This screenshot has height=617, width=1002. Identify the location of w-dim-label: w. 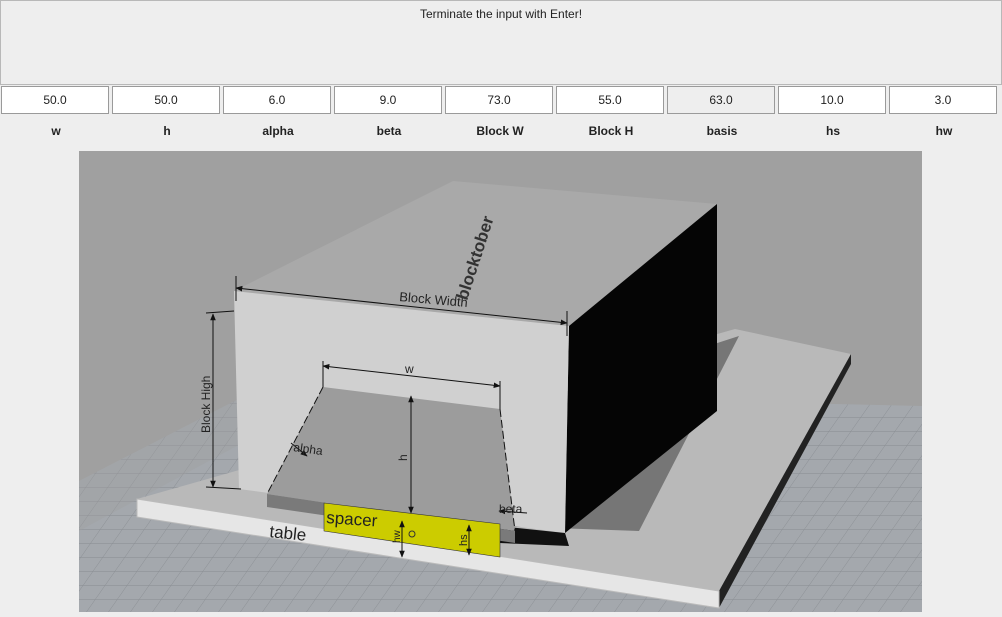
(409, 369).